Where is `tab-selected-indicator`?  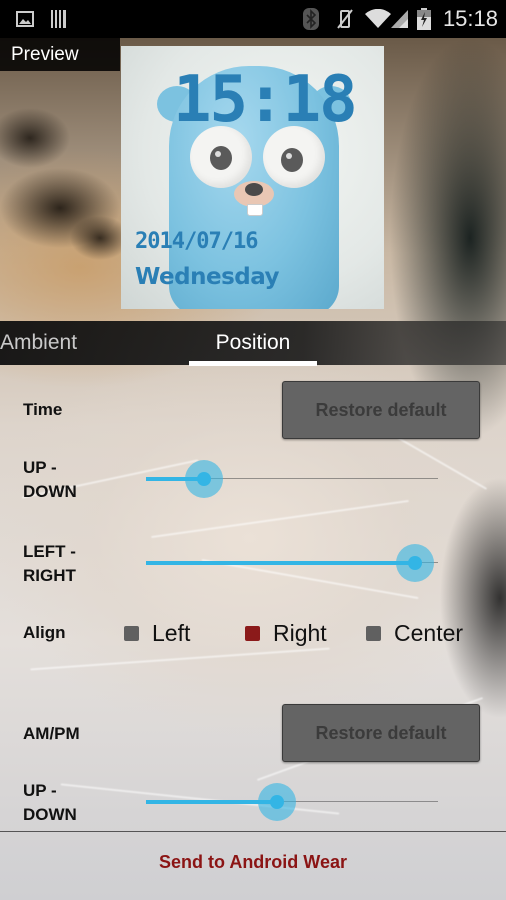
tab-selected-indicator is located at coordinates (253, 363).